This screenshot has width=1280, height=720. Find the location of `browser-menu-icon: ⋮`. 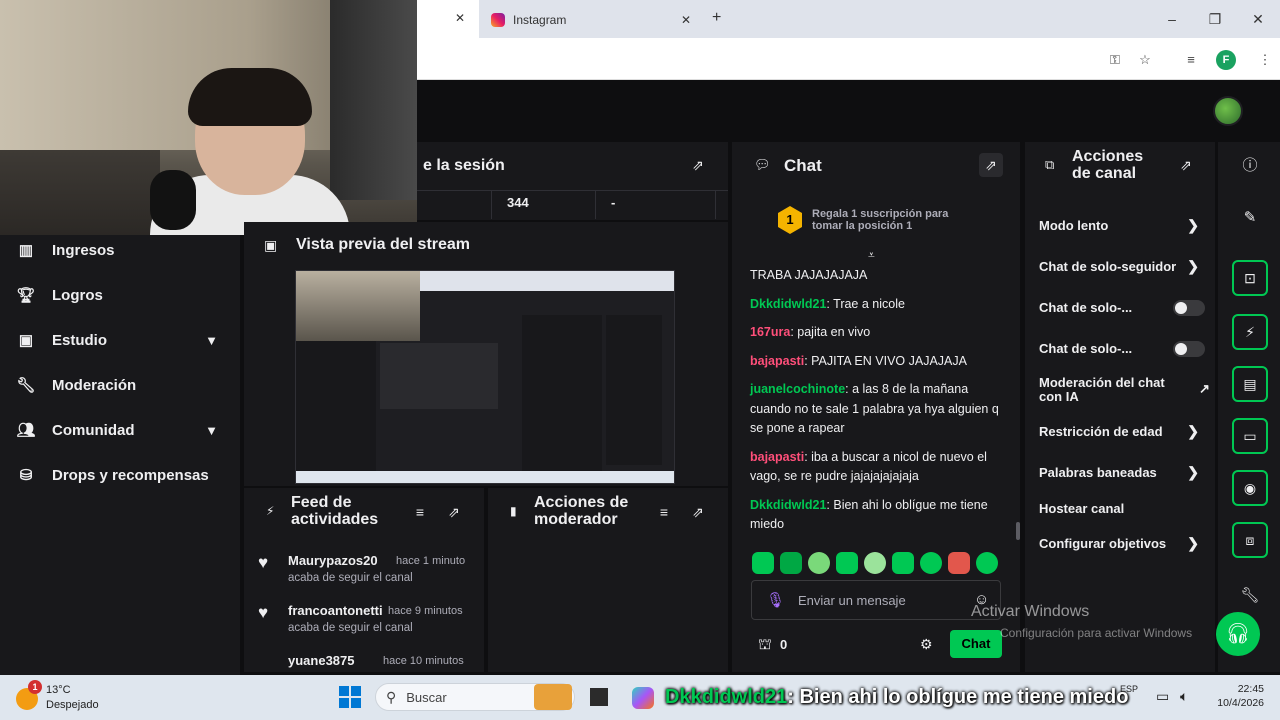

browser-menu-icon: ⋮ is located at coordinates (1265, 60).